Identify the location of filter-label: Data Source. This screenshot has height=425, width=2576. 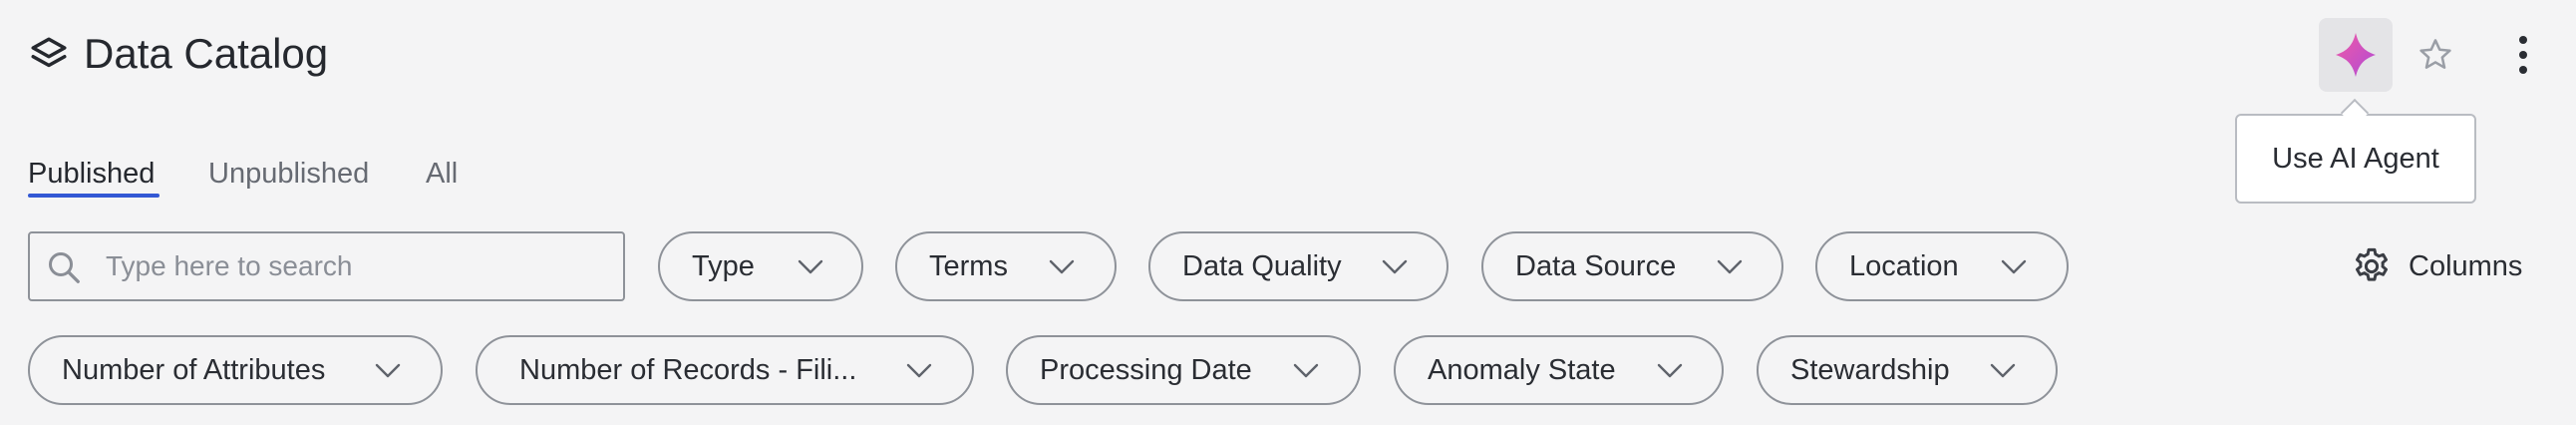
(1596, 266).